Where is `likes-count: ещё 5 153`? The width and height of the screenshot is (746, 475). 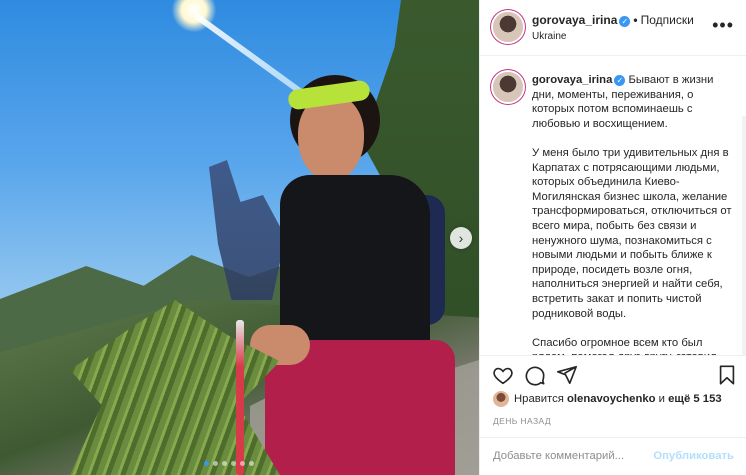
likes-count: ещё 5 153 is located at coordinates (695, 399).